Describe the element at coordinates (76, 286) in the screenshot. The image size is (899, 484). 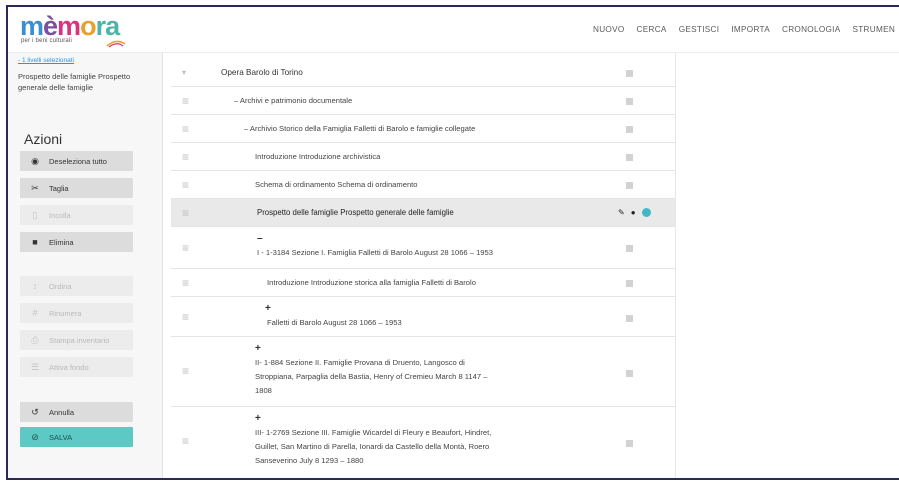
I see `sort-button: ↕ Ordina` at that location.